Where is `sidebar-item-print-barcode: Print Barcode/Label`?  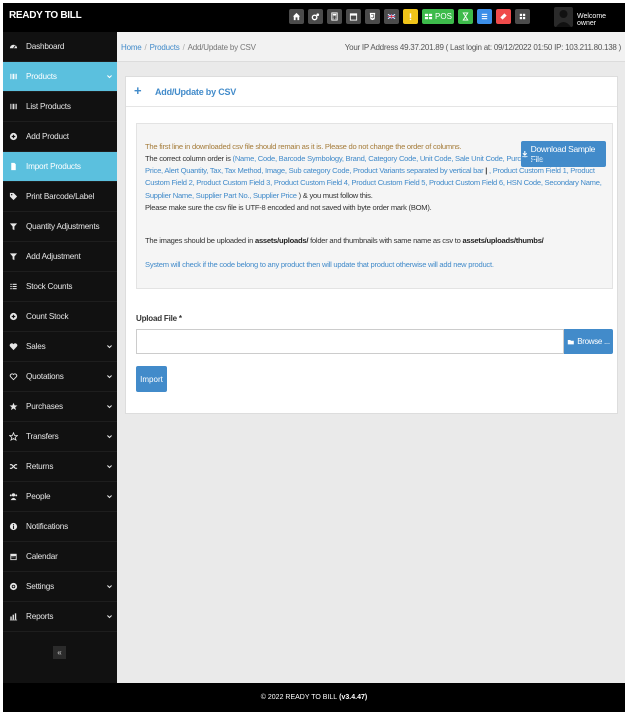
sidebar-item-print-barcode: Print Barcode/Label is located at coordinates (60, 197).